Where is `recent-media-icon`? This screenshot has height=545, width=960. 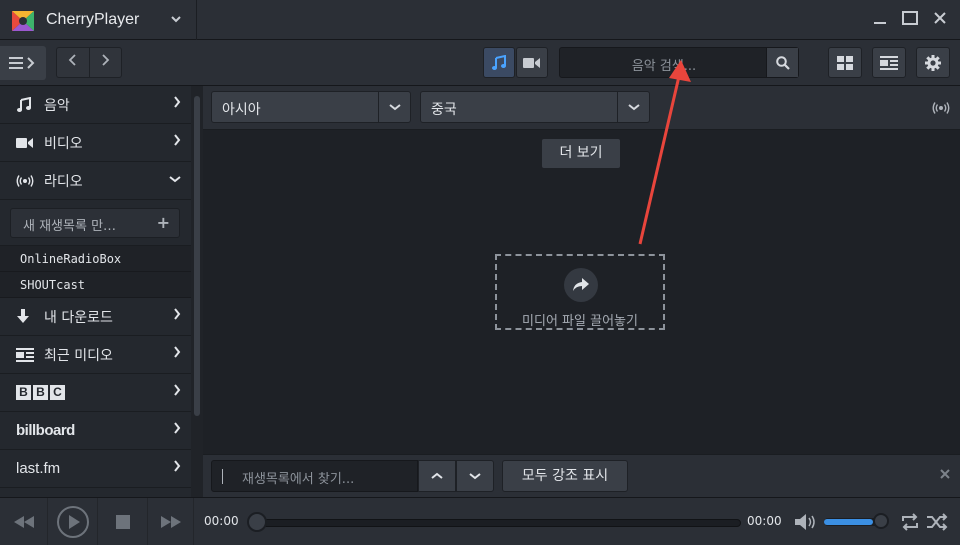 recent-media-icon is located at coordinates (26, 354).